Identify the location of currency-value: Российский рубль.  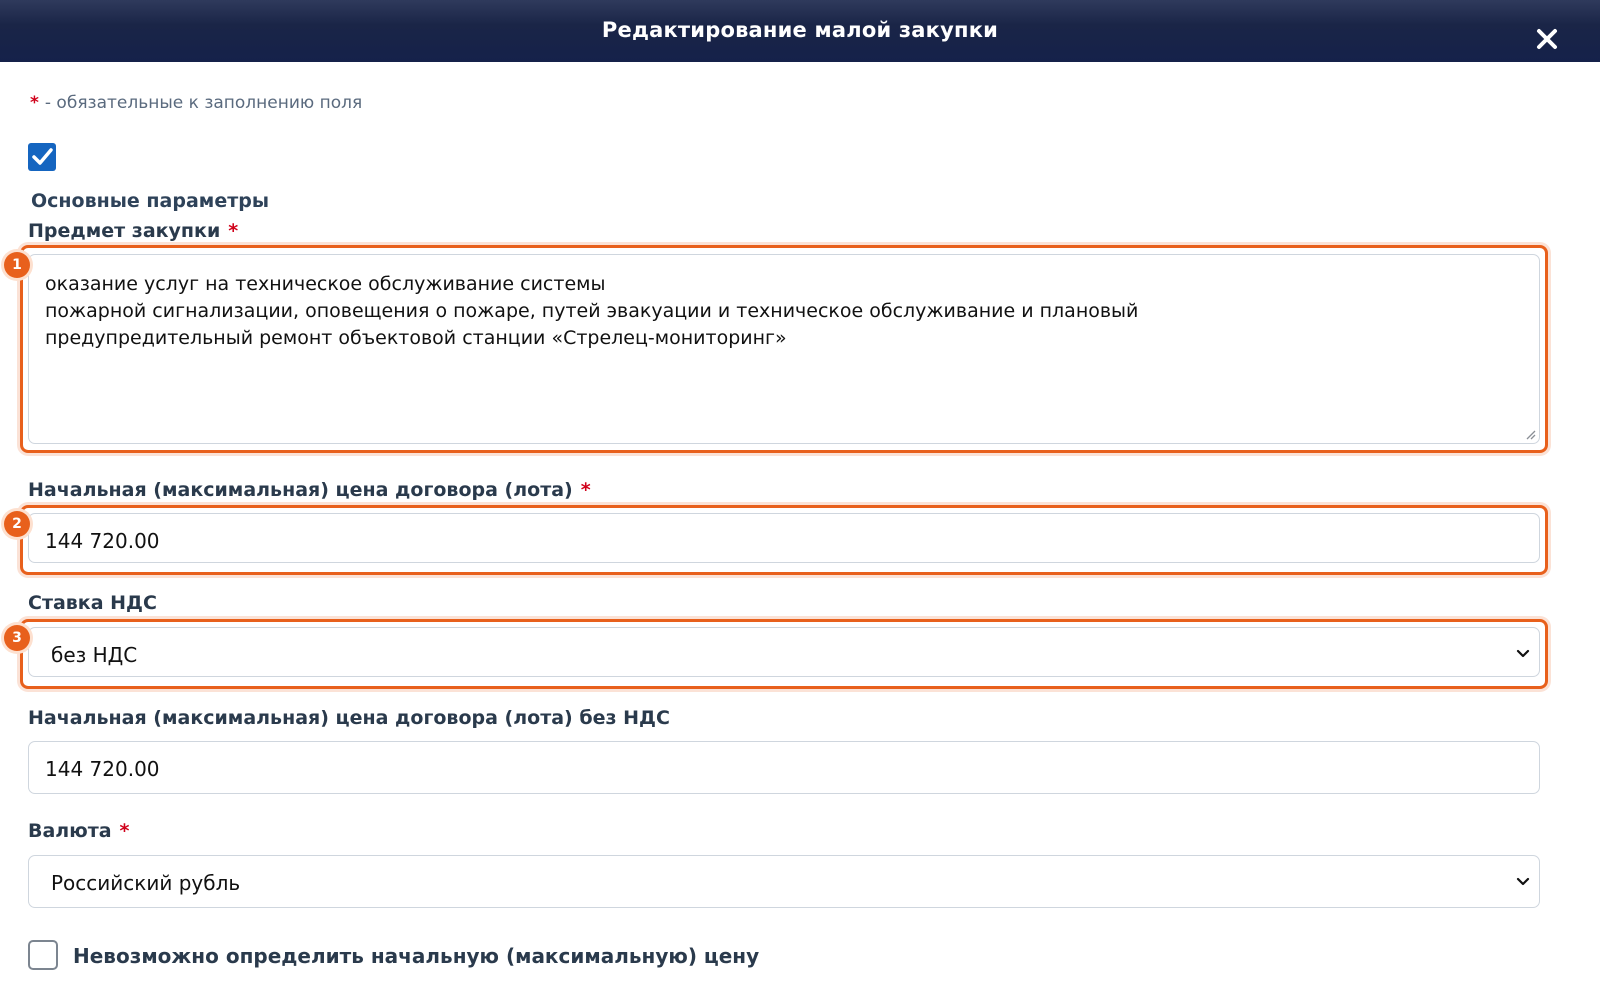
(146, 883).